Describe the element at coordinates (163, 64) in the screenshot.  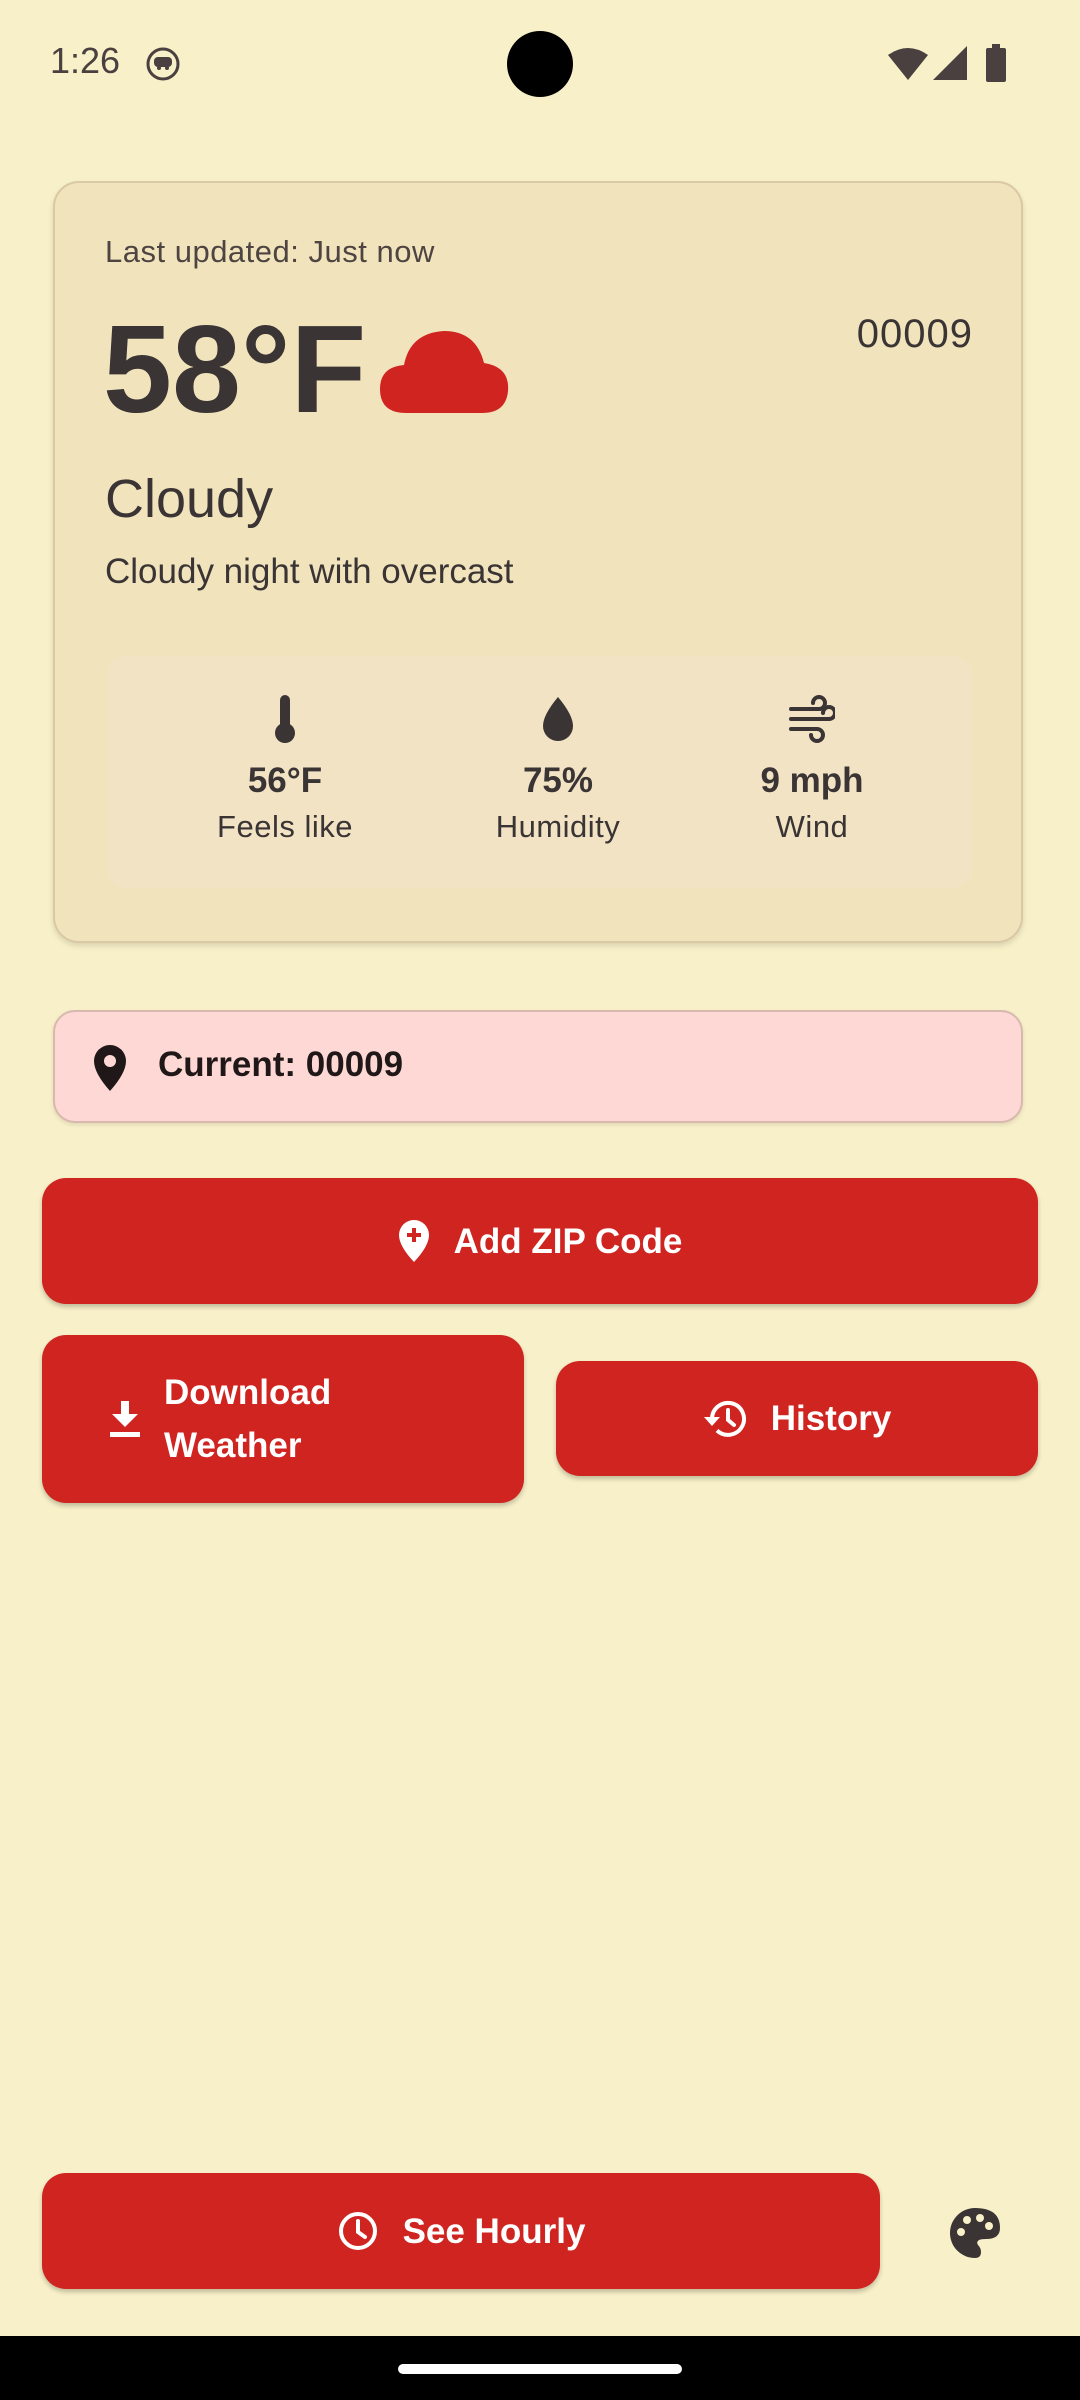
I see `app-notification-icon` at that location.